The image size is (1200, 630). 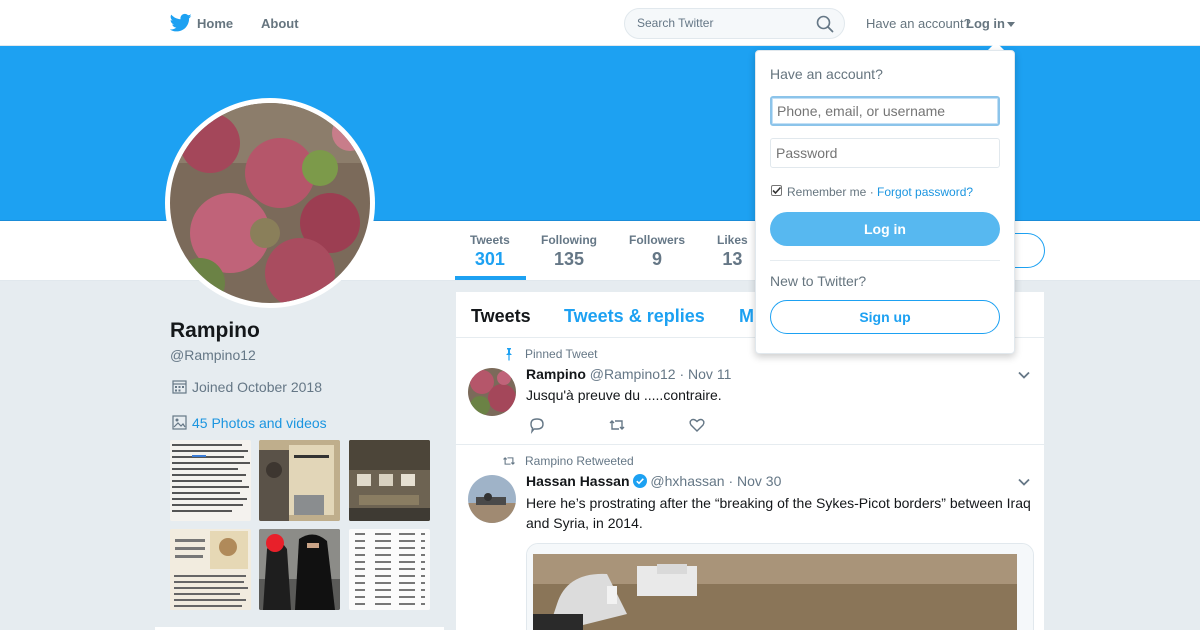 I want to click on reply-icon, so click(x=537, y=425).